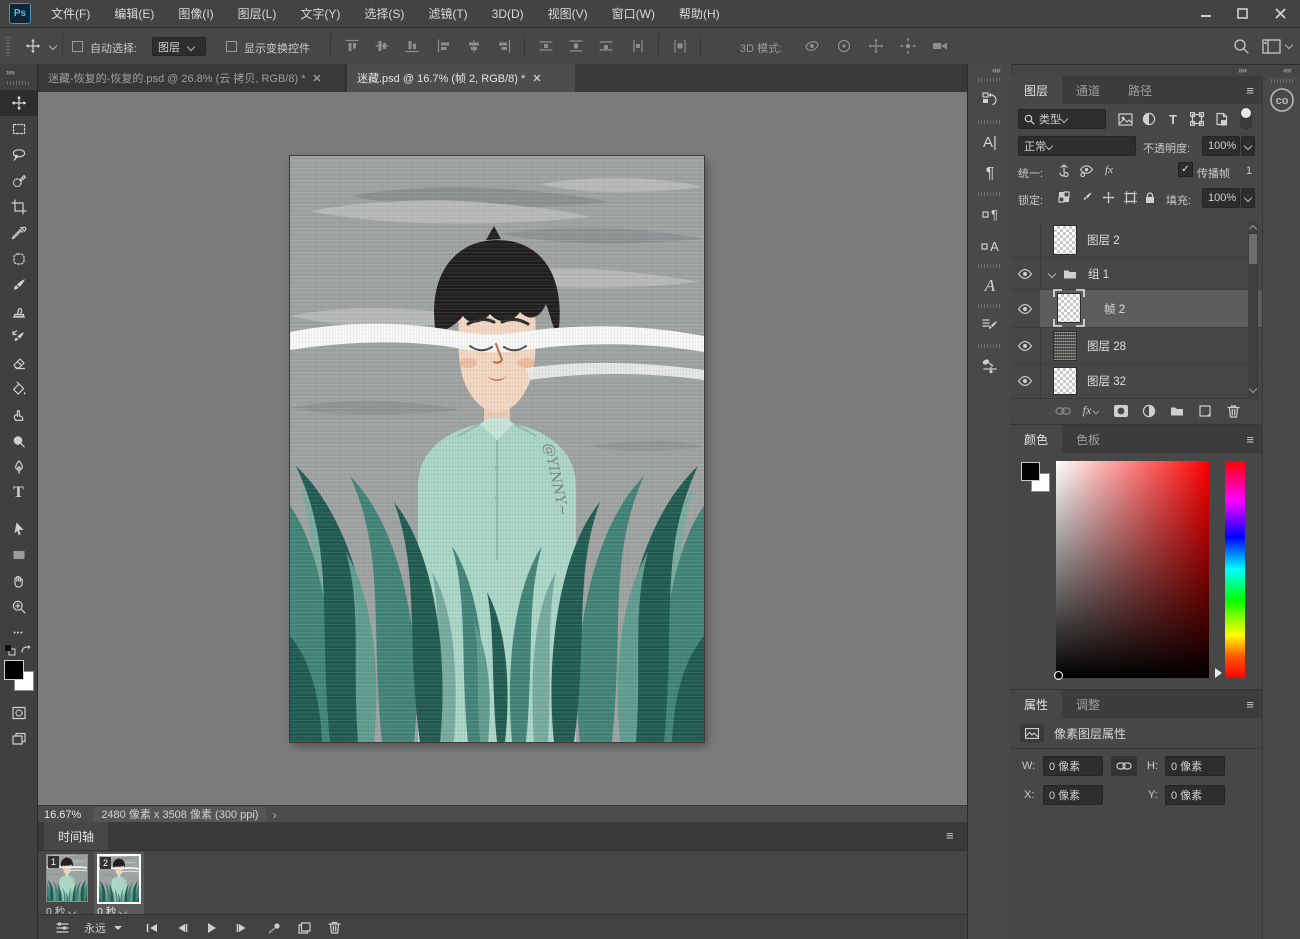 The height and width of the screenshot is (939, 1300). I want to click on layer-name: 图层 28, so click(1106, 346).